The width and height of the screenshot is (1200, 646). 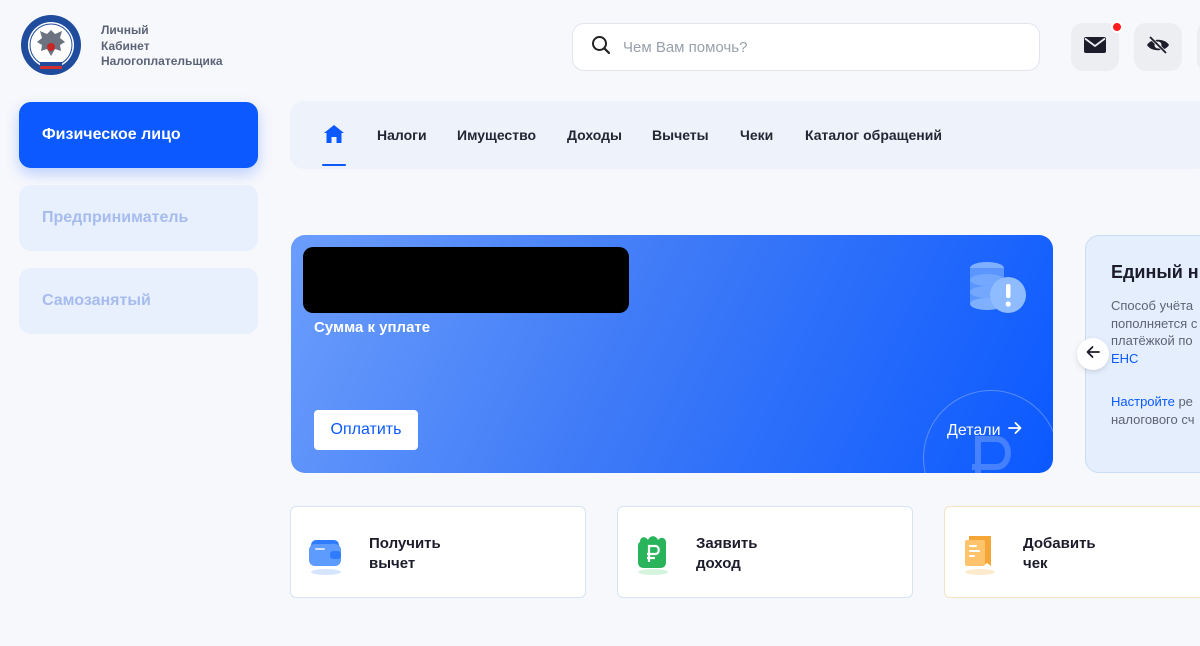 I want to click on brand-line: Кабинет, so click(x=125, y=45).